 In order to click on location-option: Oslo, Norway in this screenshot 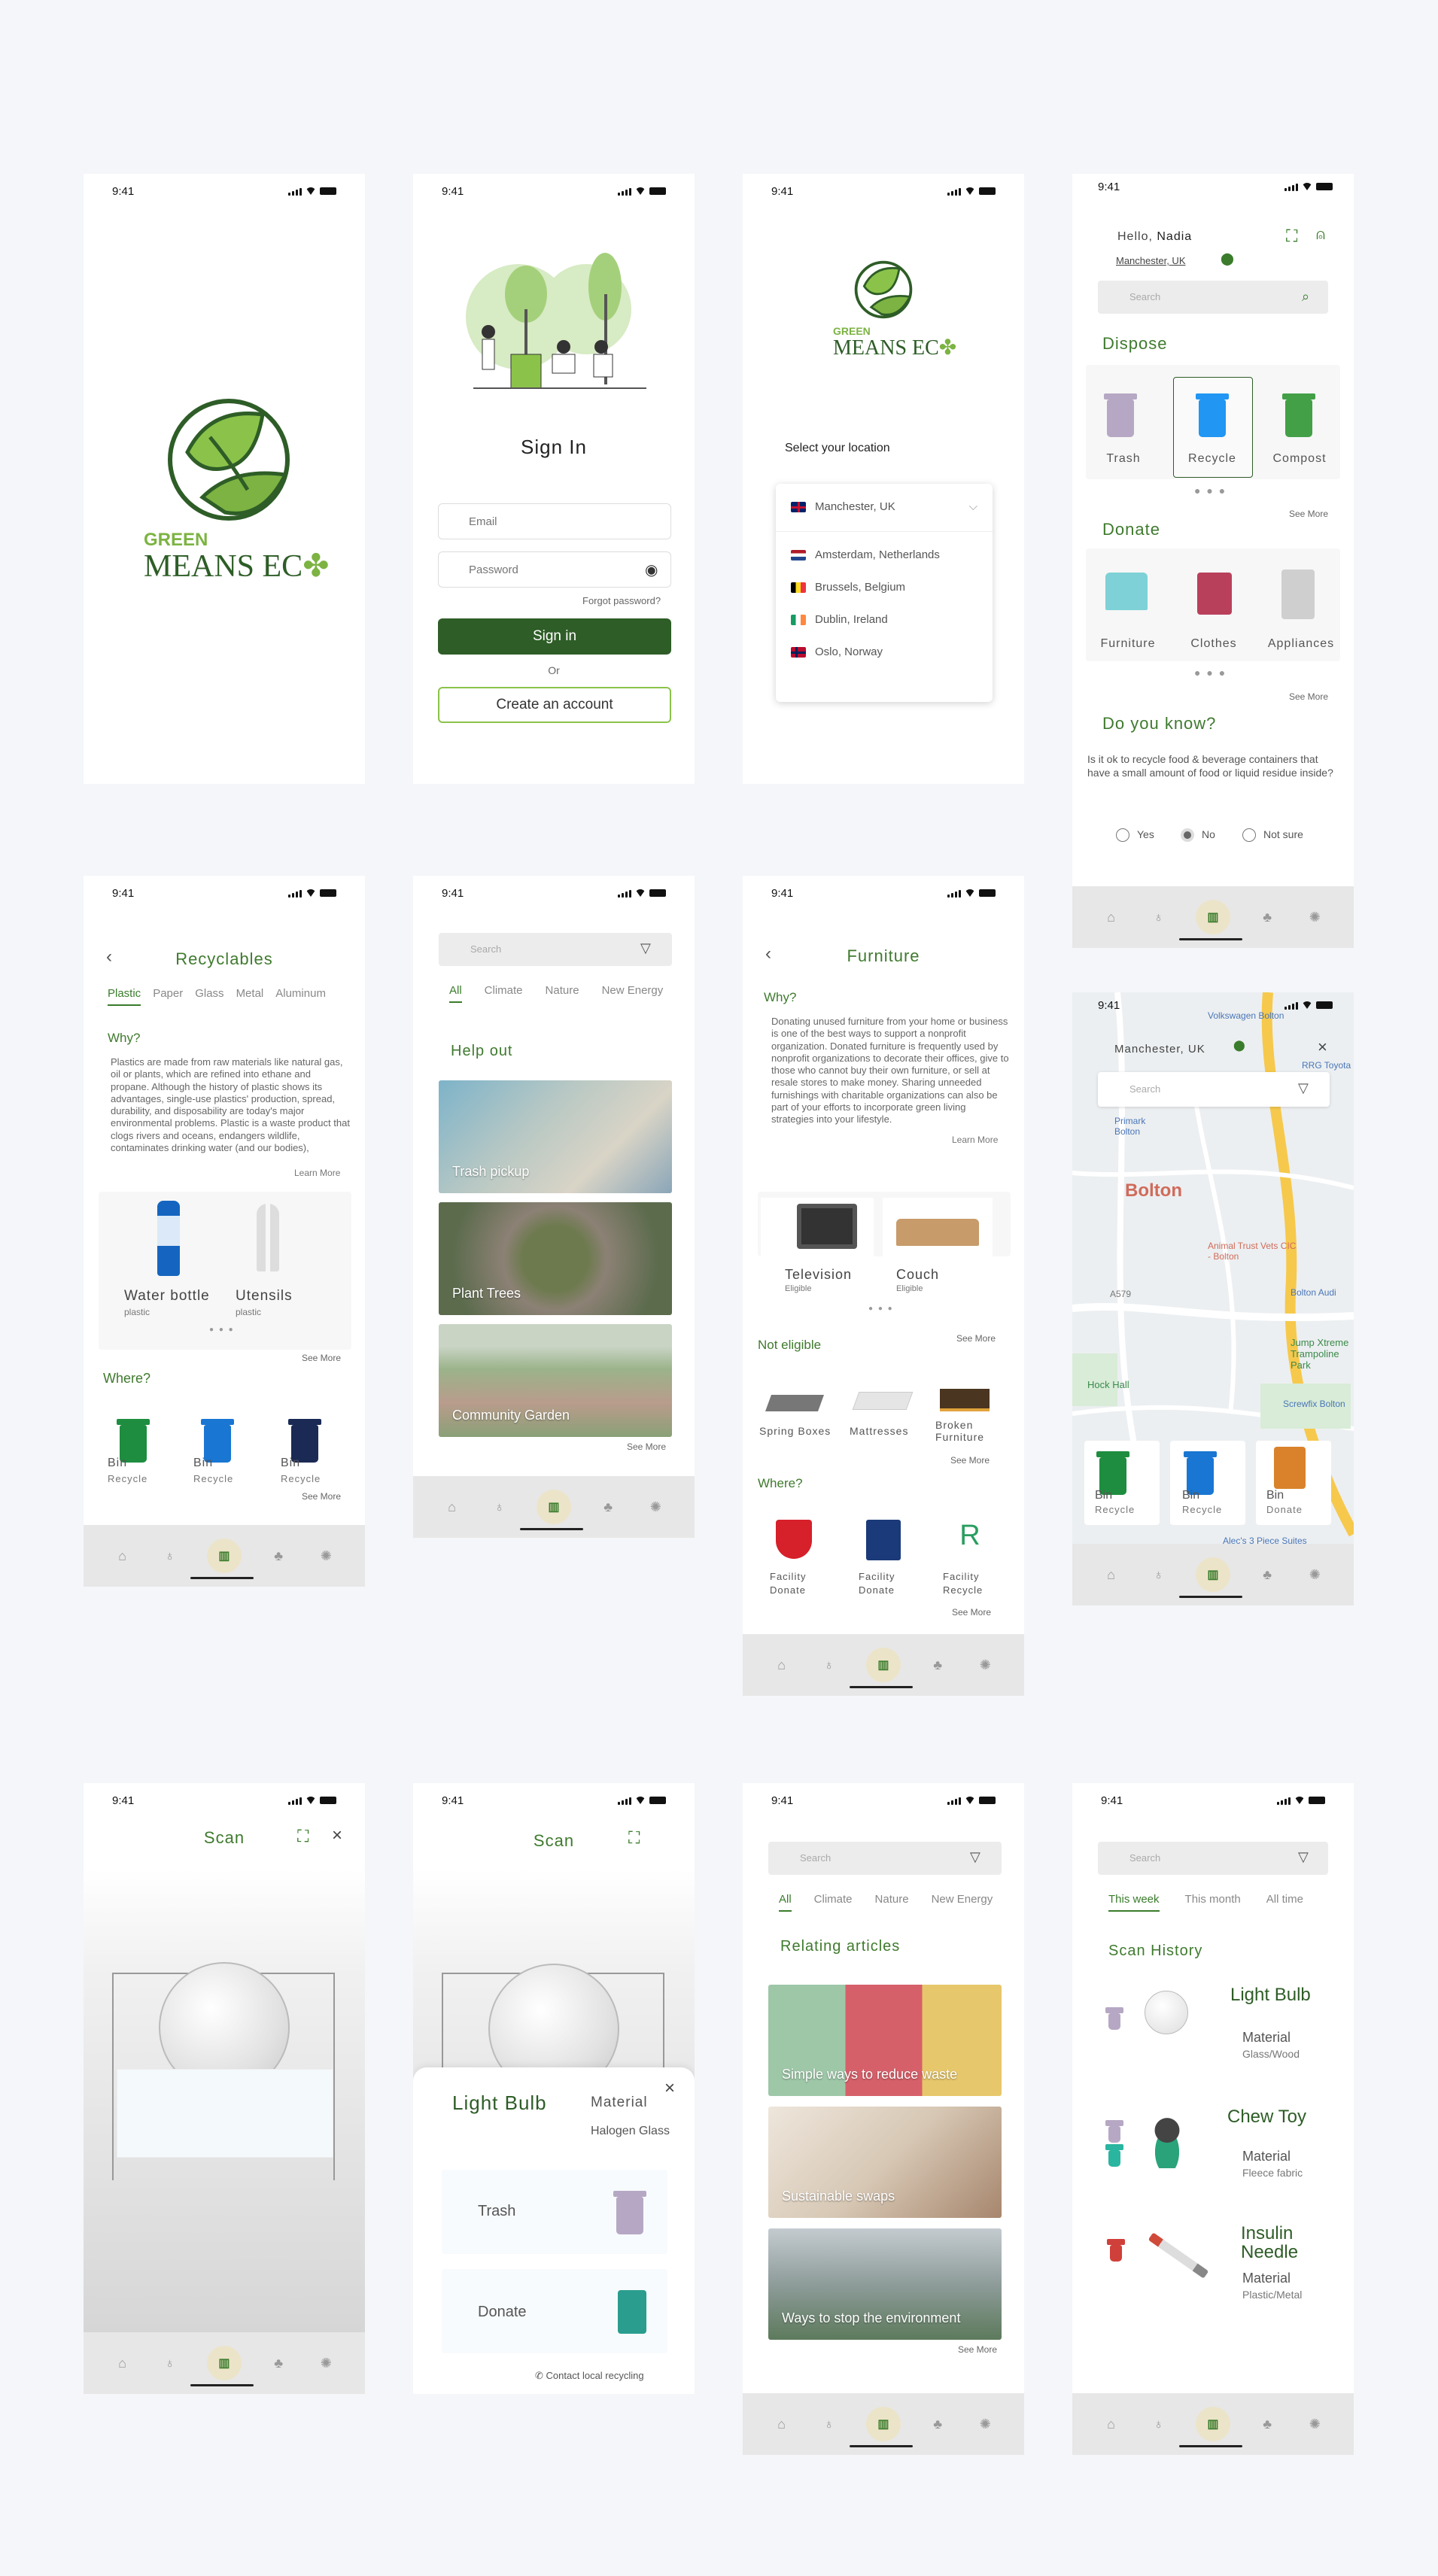, I will do `click(884, 642)`.